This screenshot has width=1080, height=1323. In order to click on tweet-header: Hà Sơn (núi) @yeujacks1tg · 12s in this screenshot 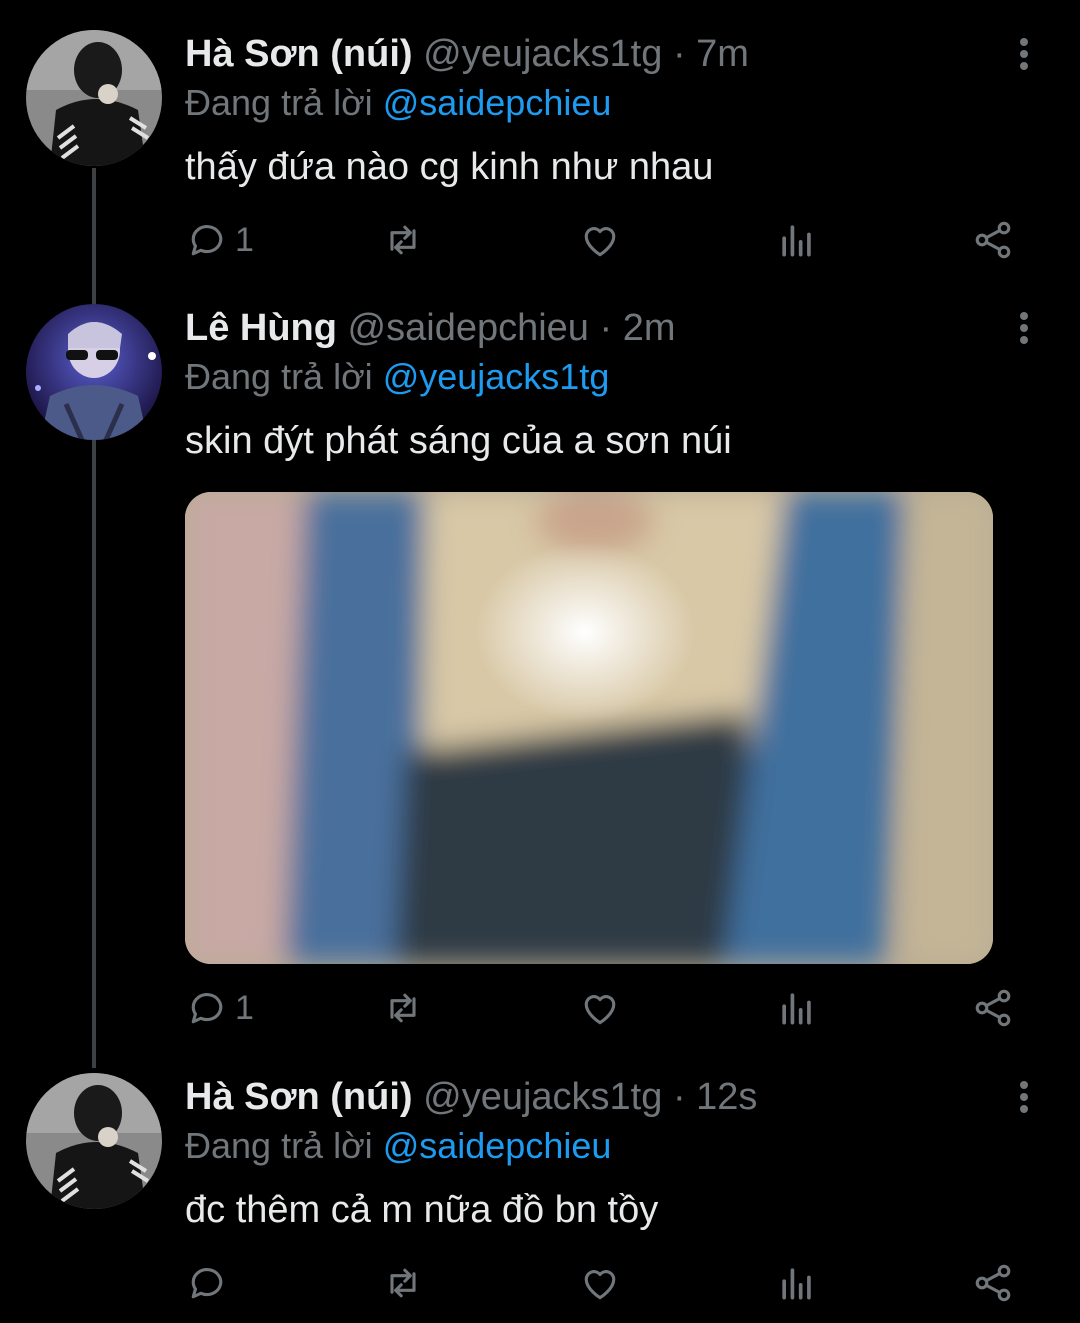, I will do `click(471, 1097)`.